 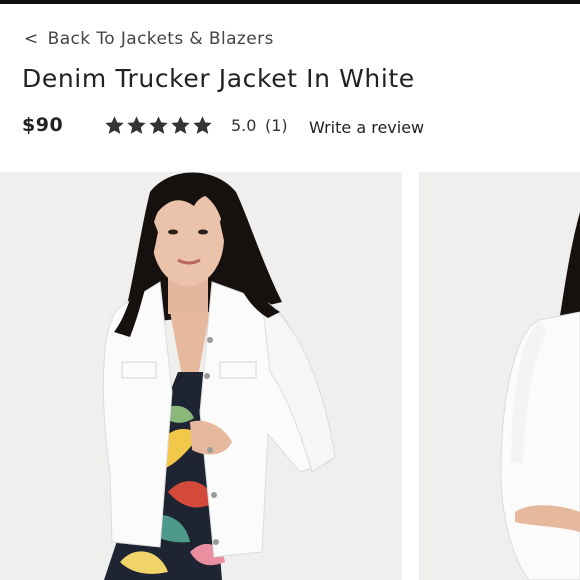 I want to click on product-title: Denim Trucker Jacket In White, so click(x=218, y=78).